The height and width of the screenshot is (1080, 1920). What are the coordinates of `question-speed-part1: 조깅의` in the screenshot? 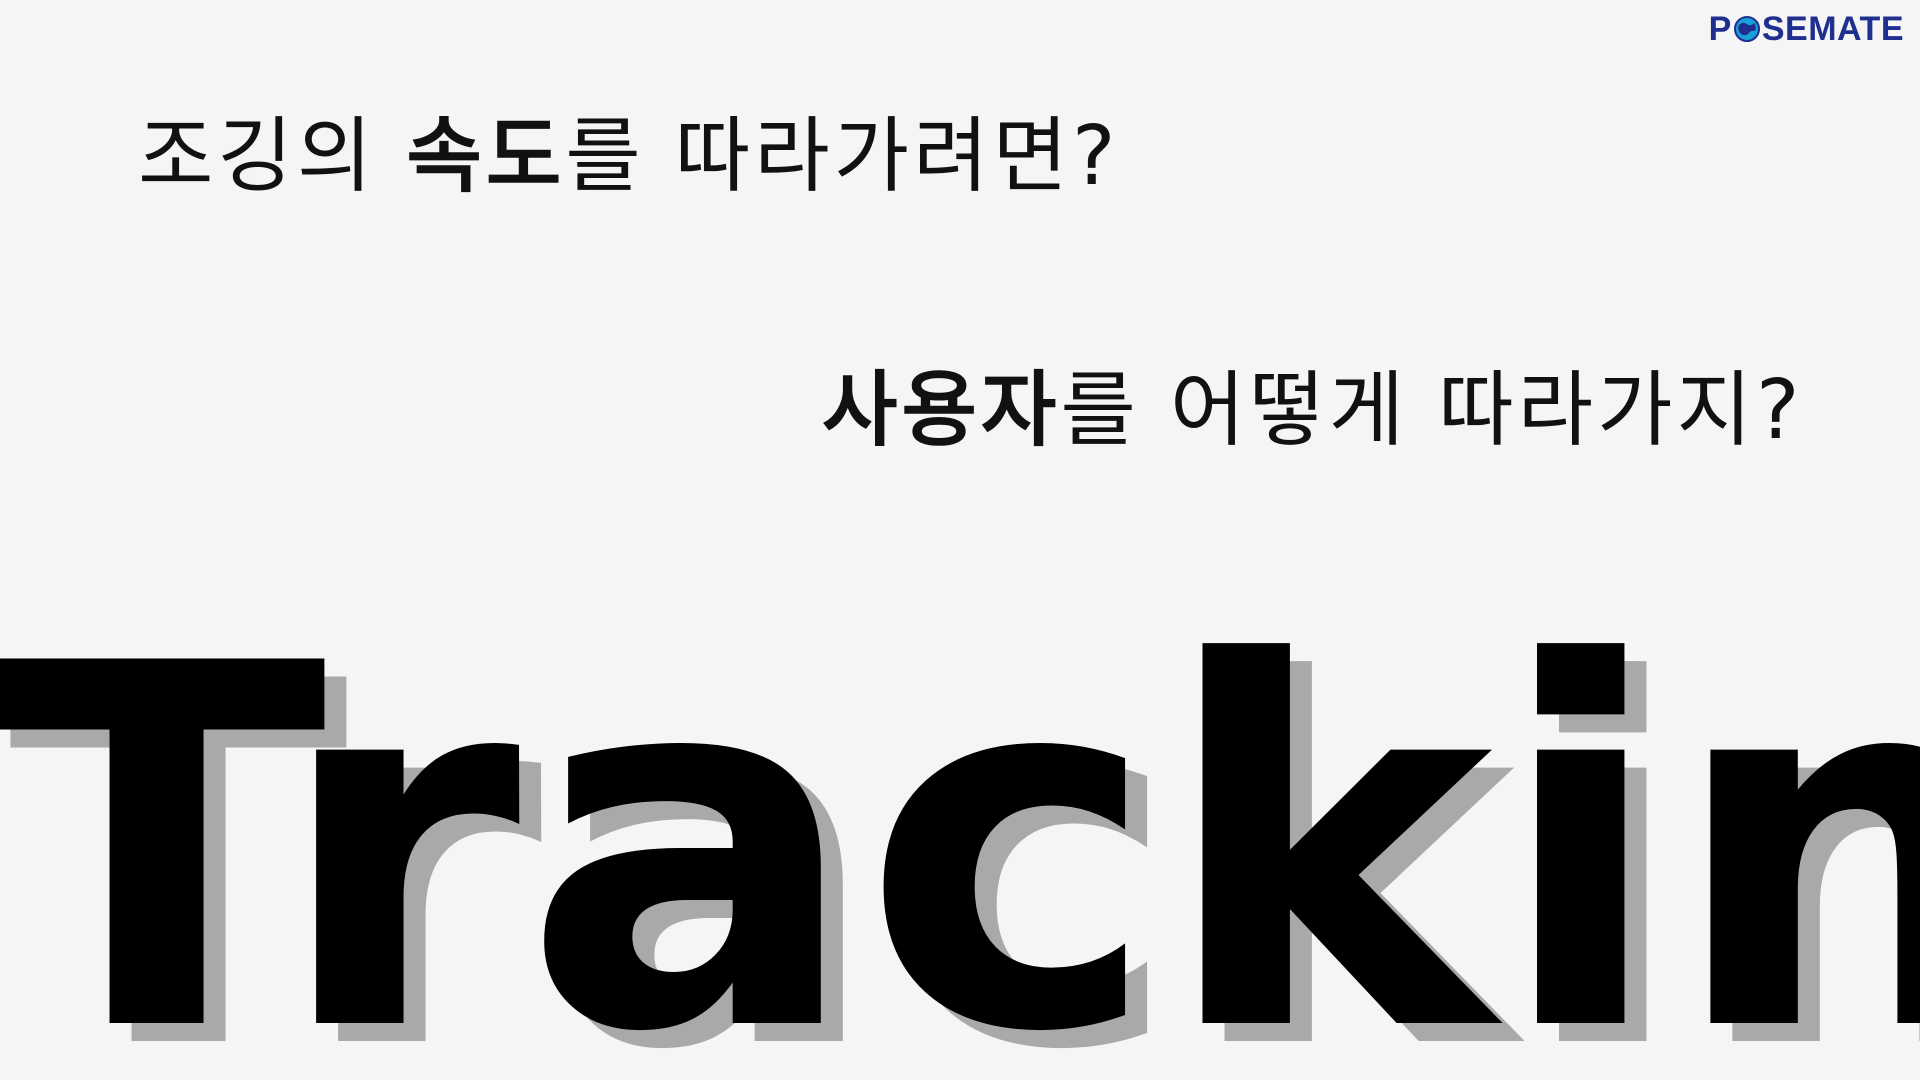 It's located at (272, 156).